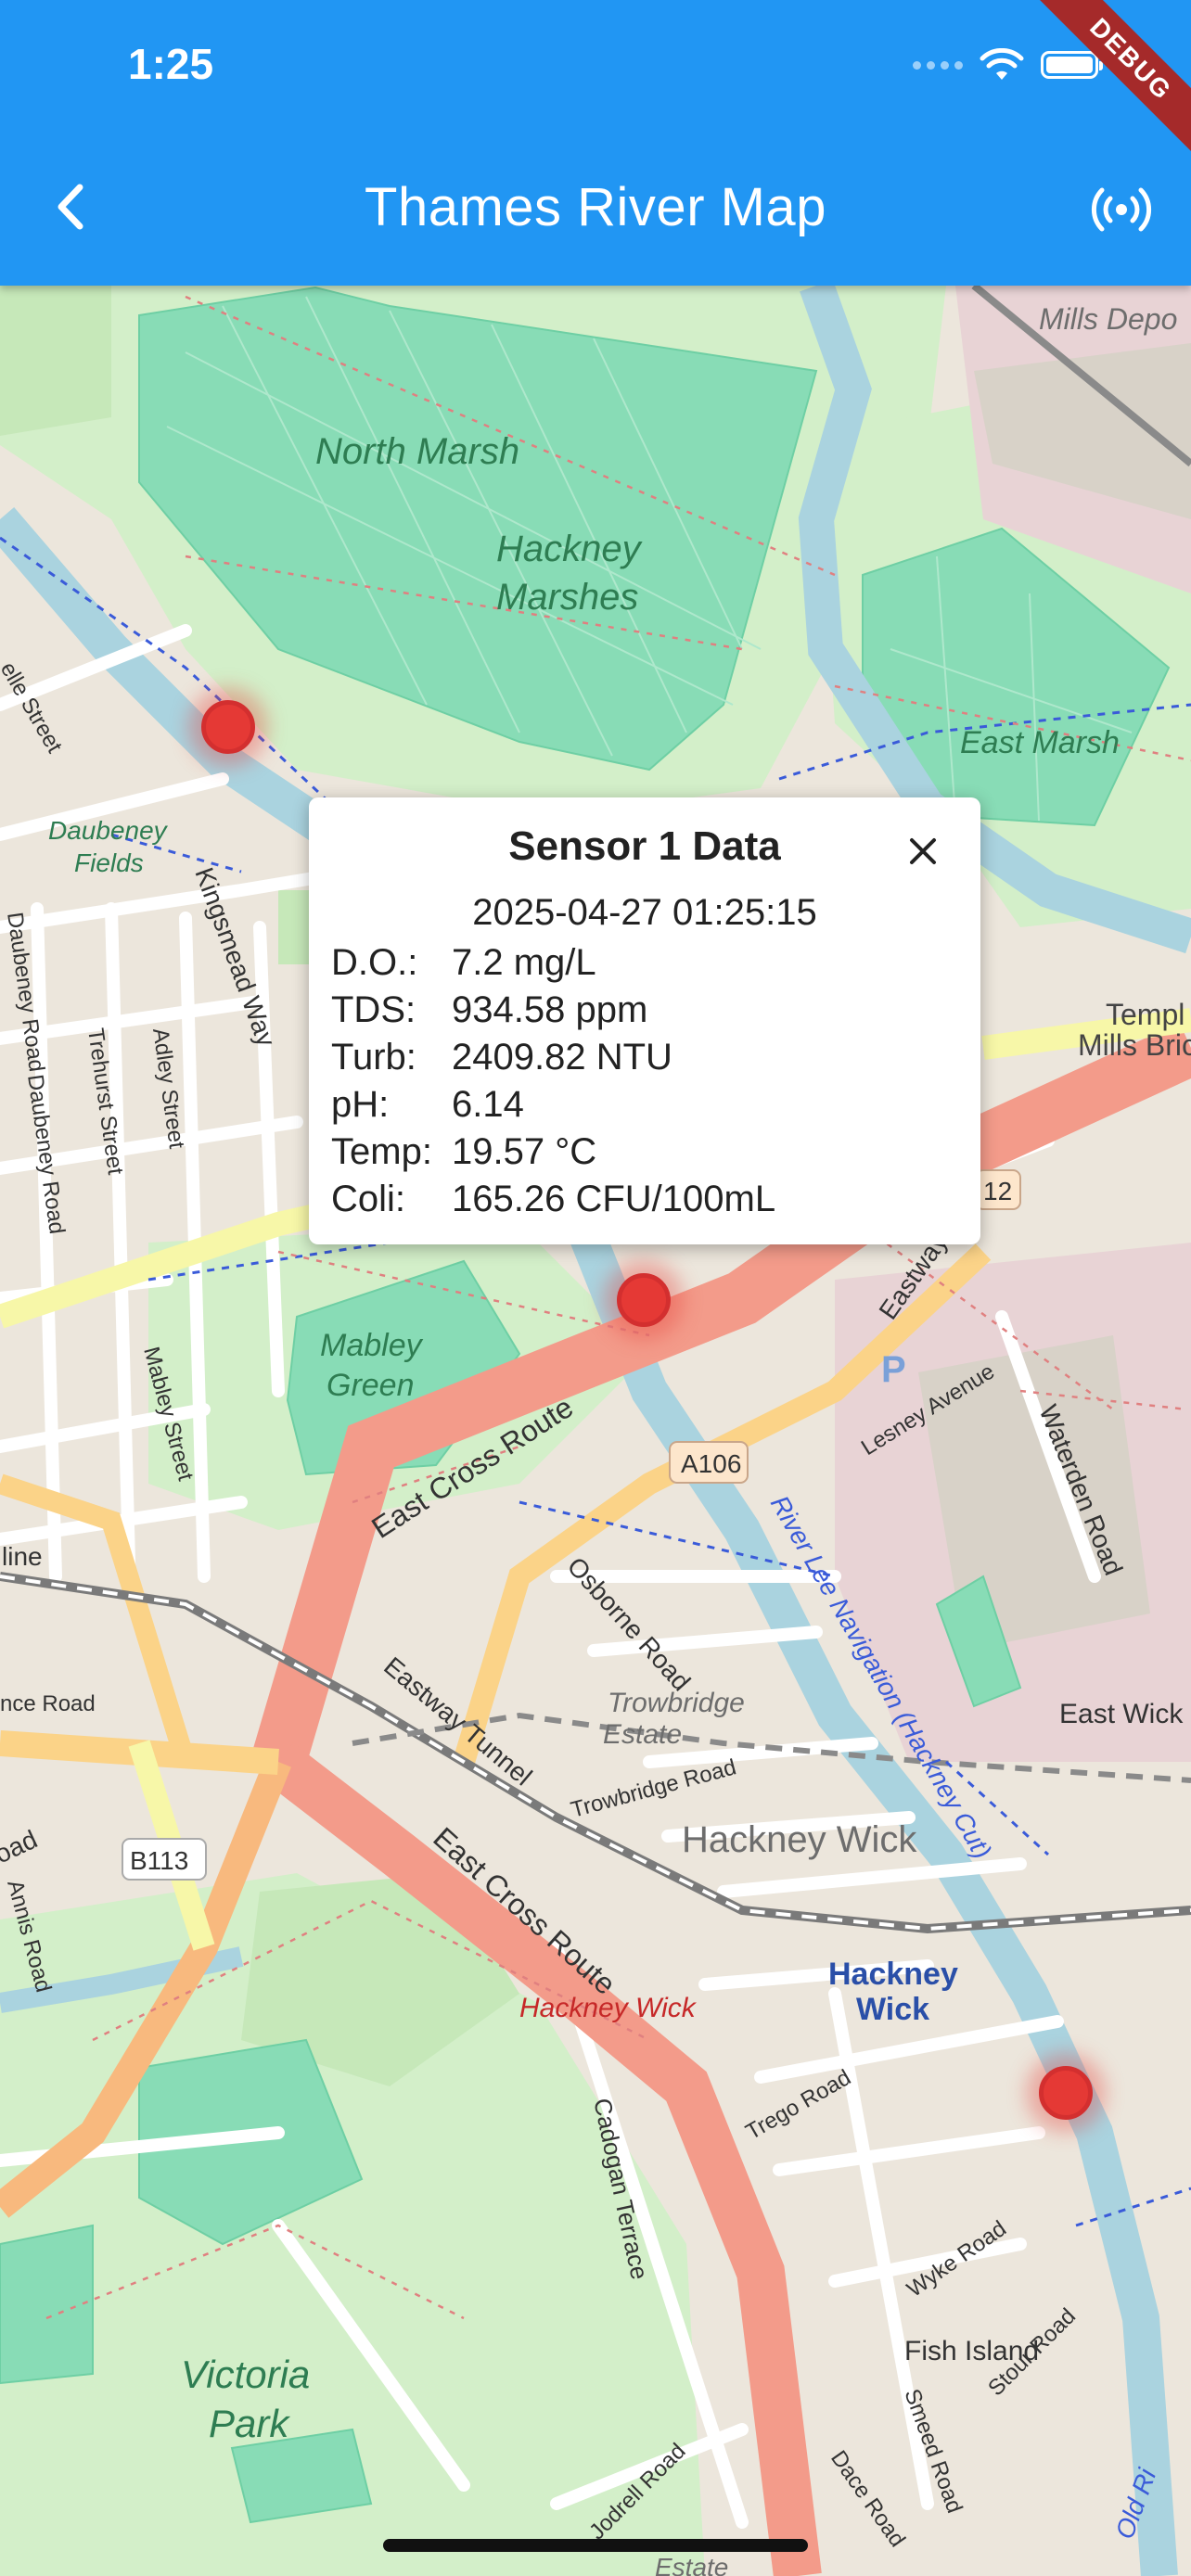  I want to click on status-time: 1:25, so click(171, 64).